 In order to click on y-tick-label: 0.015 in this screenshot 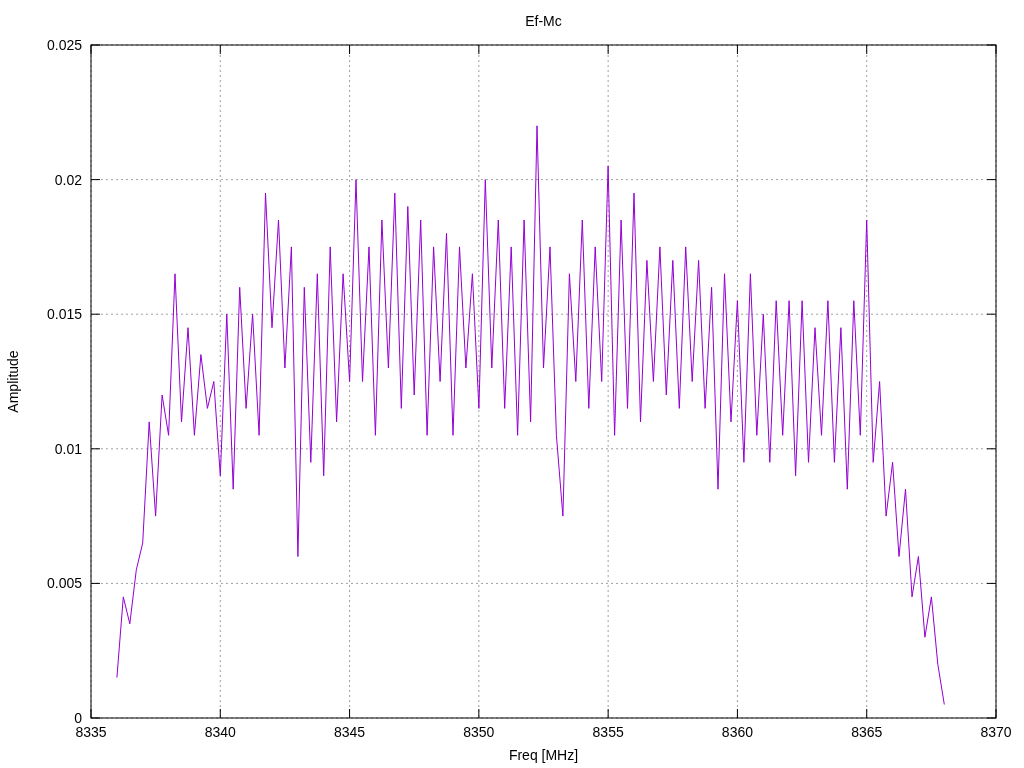, I will do `click(64, 314)`.